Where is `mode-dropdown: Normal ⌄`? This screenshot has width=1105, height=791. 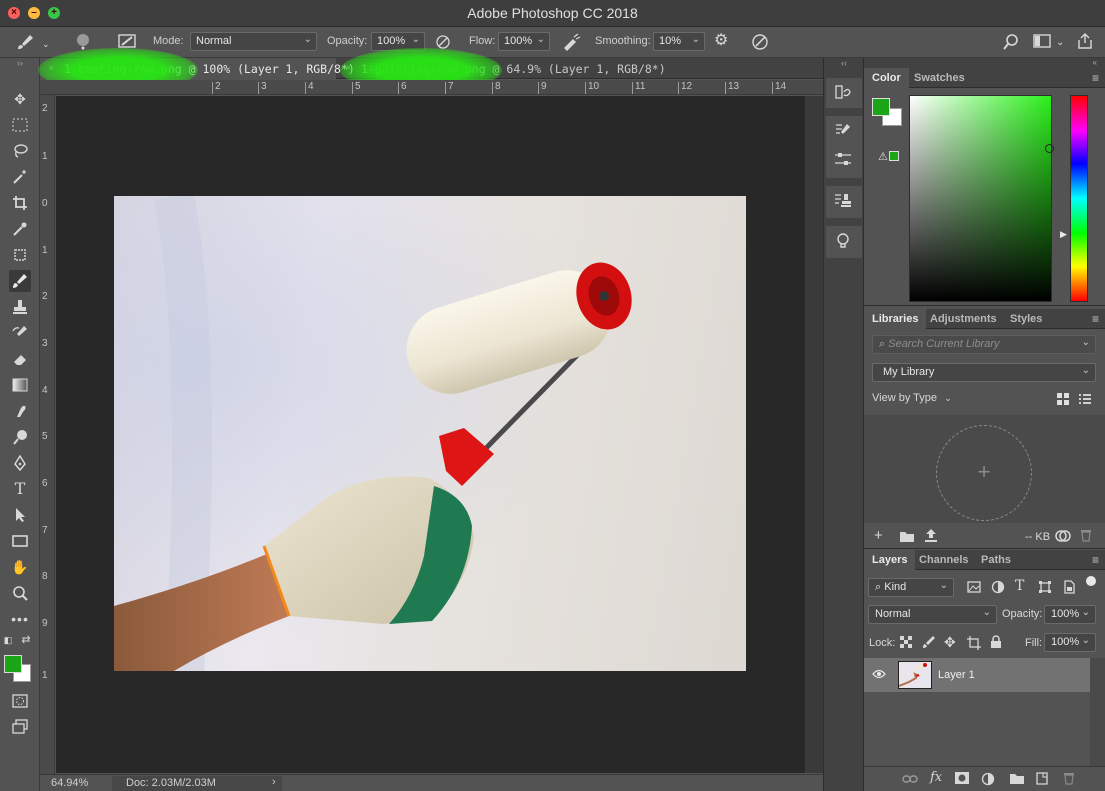 mode-dropdown: Normal ⌄ is located at coordinates (253, 41).